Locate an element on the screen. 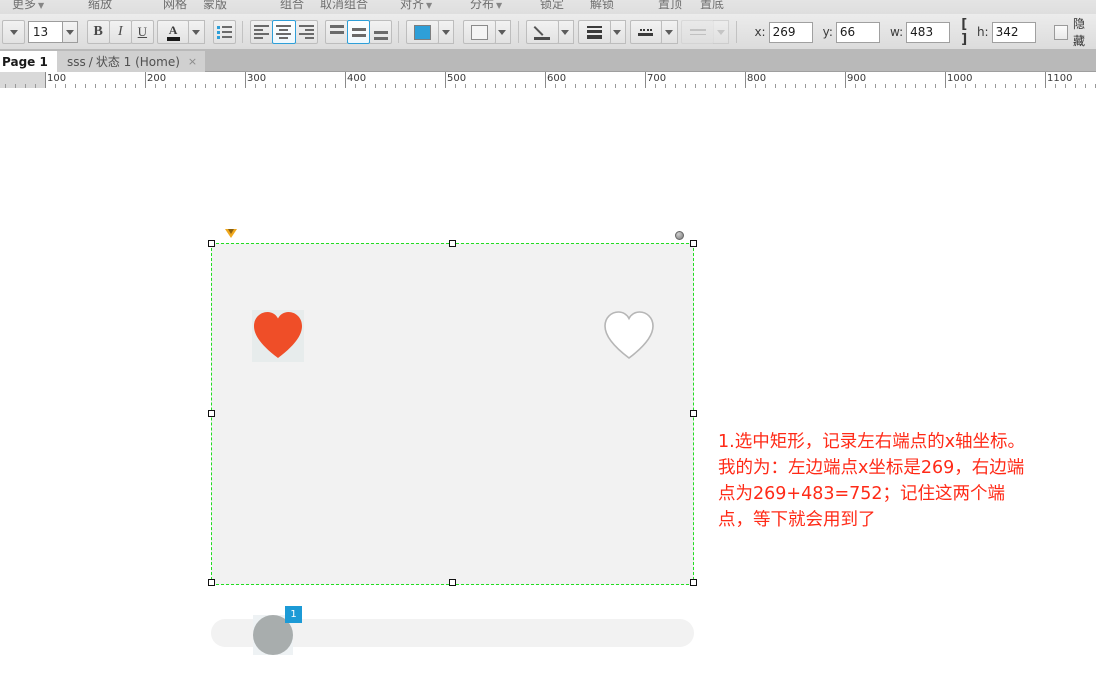  top-toolbar-item-label: 置底 is located at coordinates (712, 5).